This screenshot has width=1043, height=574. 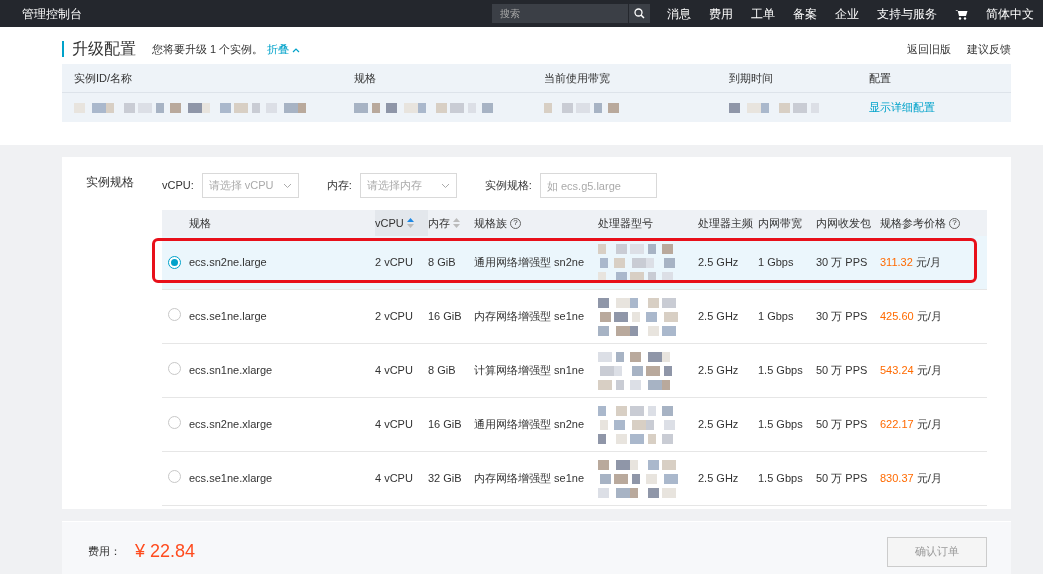 I want to click on column-header: 内网收发包, so click(x=843, y=223).